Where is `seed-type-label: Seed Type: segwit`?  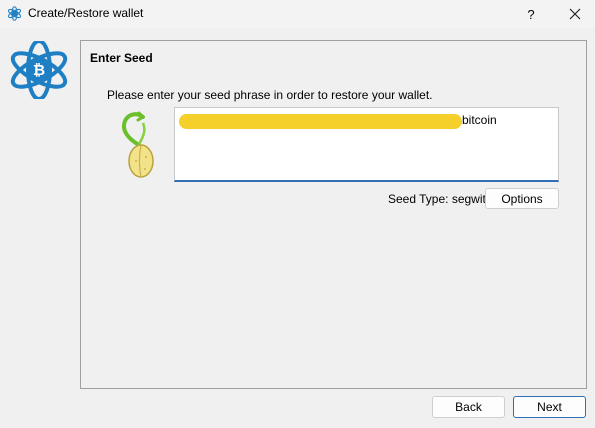 seed-type-label: Seed Type: segwit is located at coordinates (437, 199).